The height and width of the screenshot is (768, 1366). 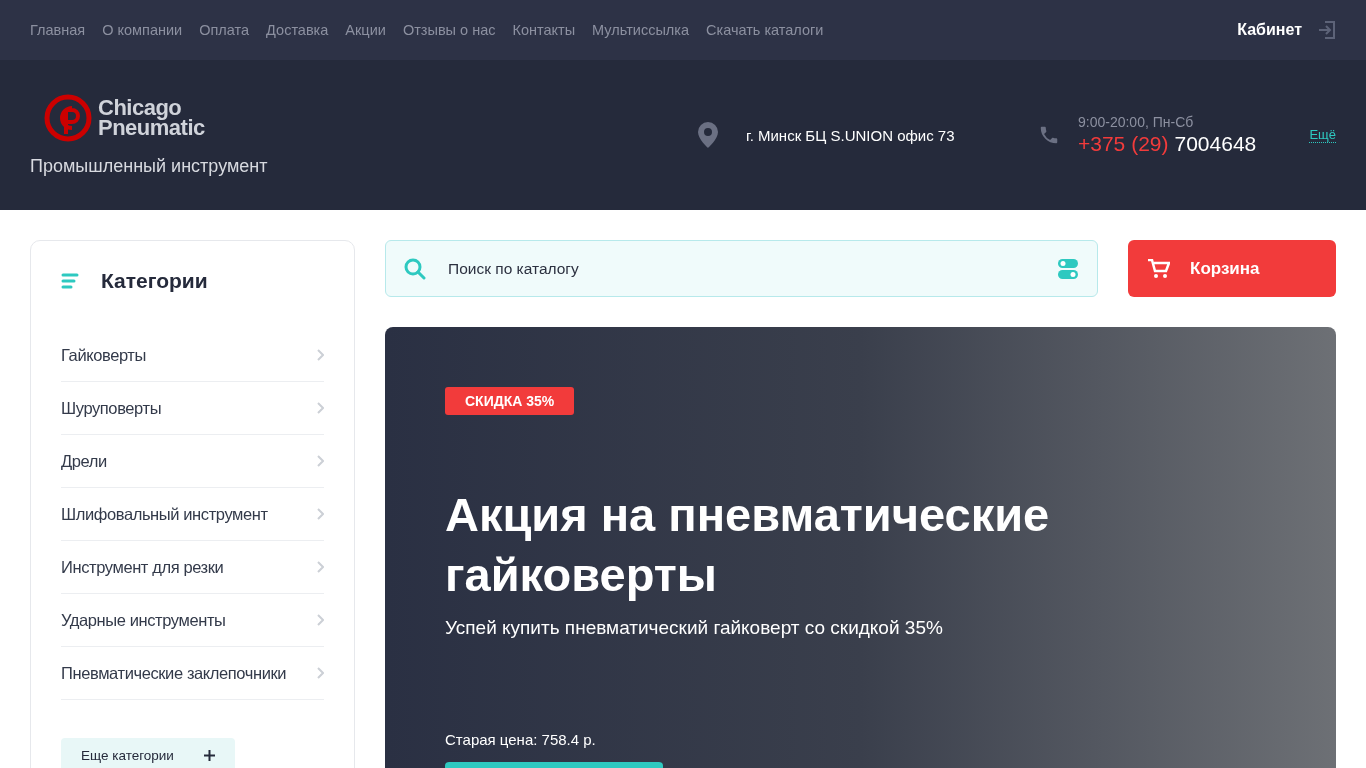 What do you see at coordinates (58, 30) in the screenshot?
I see `nav-link: Главная` at bounding box center [58, 30].